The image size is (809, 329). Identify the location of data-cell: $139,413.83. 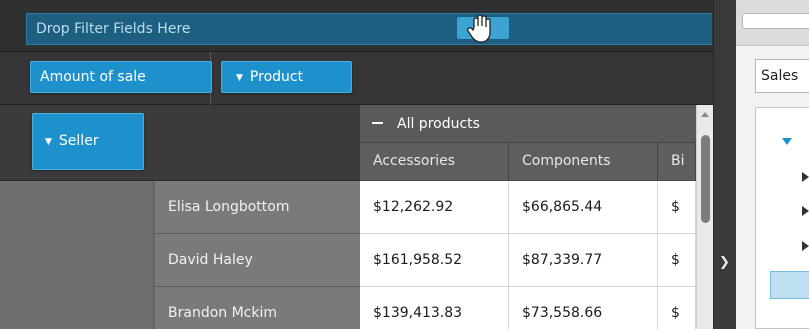
(434, 308).